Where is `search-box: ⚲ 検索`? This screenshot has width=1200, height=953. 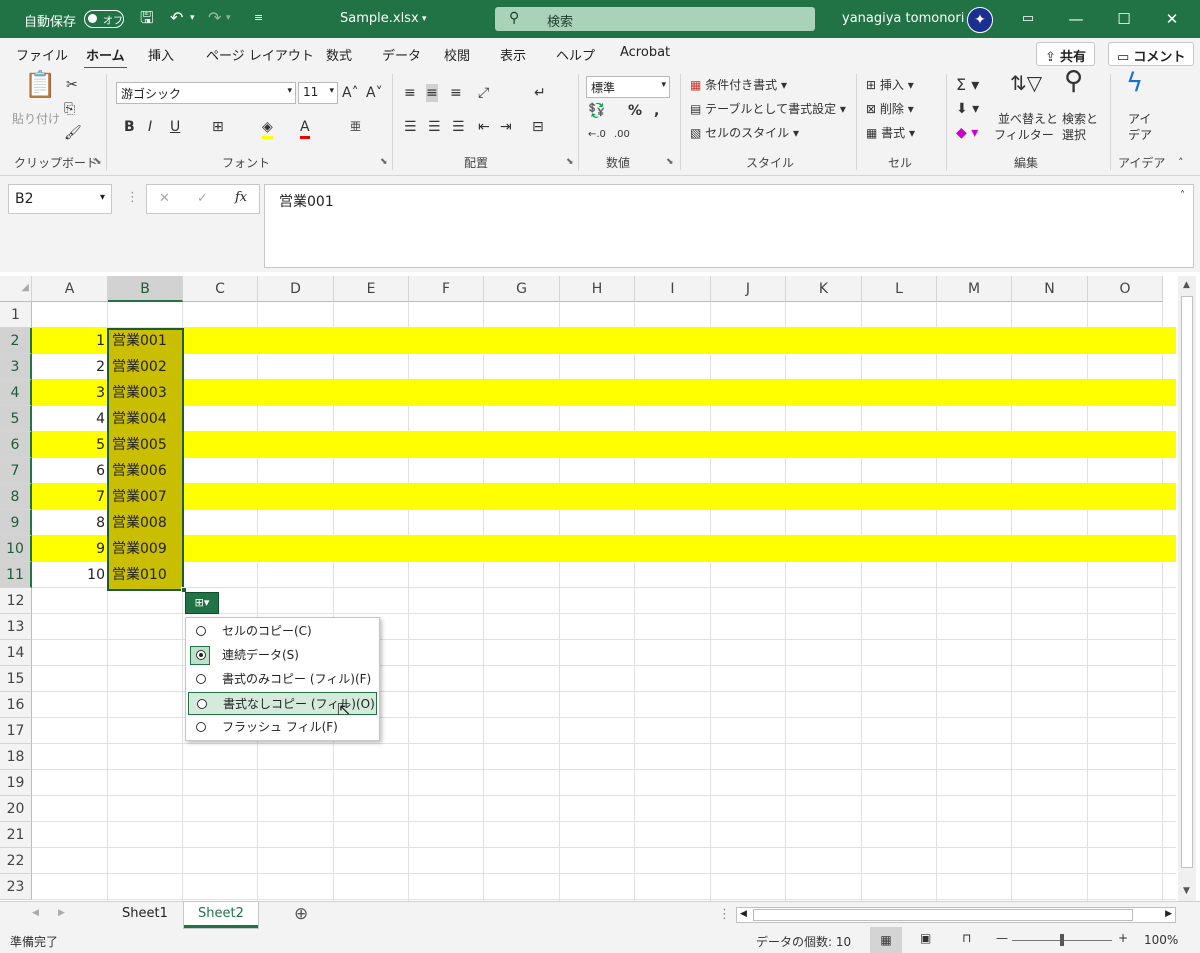 search-box: ⚲ 検索 is located at coordinates (655, 19).